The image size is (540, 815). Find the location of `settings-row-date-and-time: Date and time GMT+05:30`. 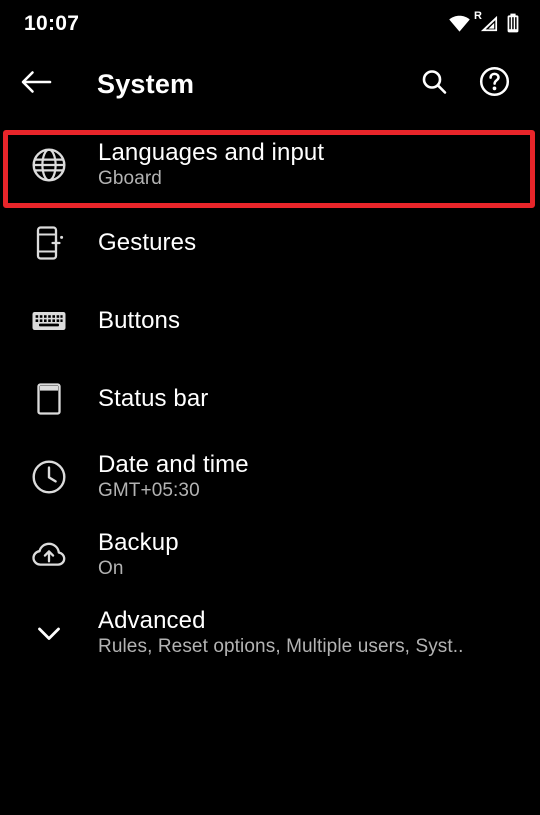

settings-row-date-and-time: Date and time GMT+05:30 is located at coordinates (270, 477).